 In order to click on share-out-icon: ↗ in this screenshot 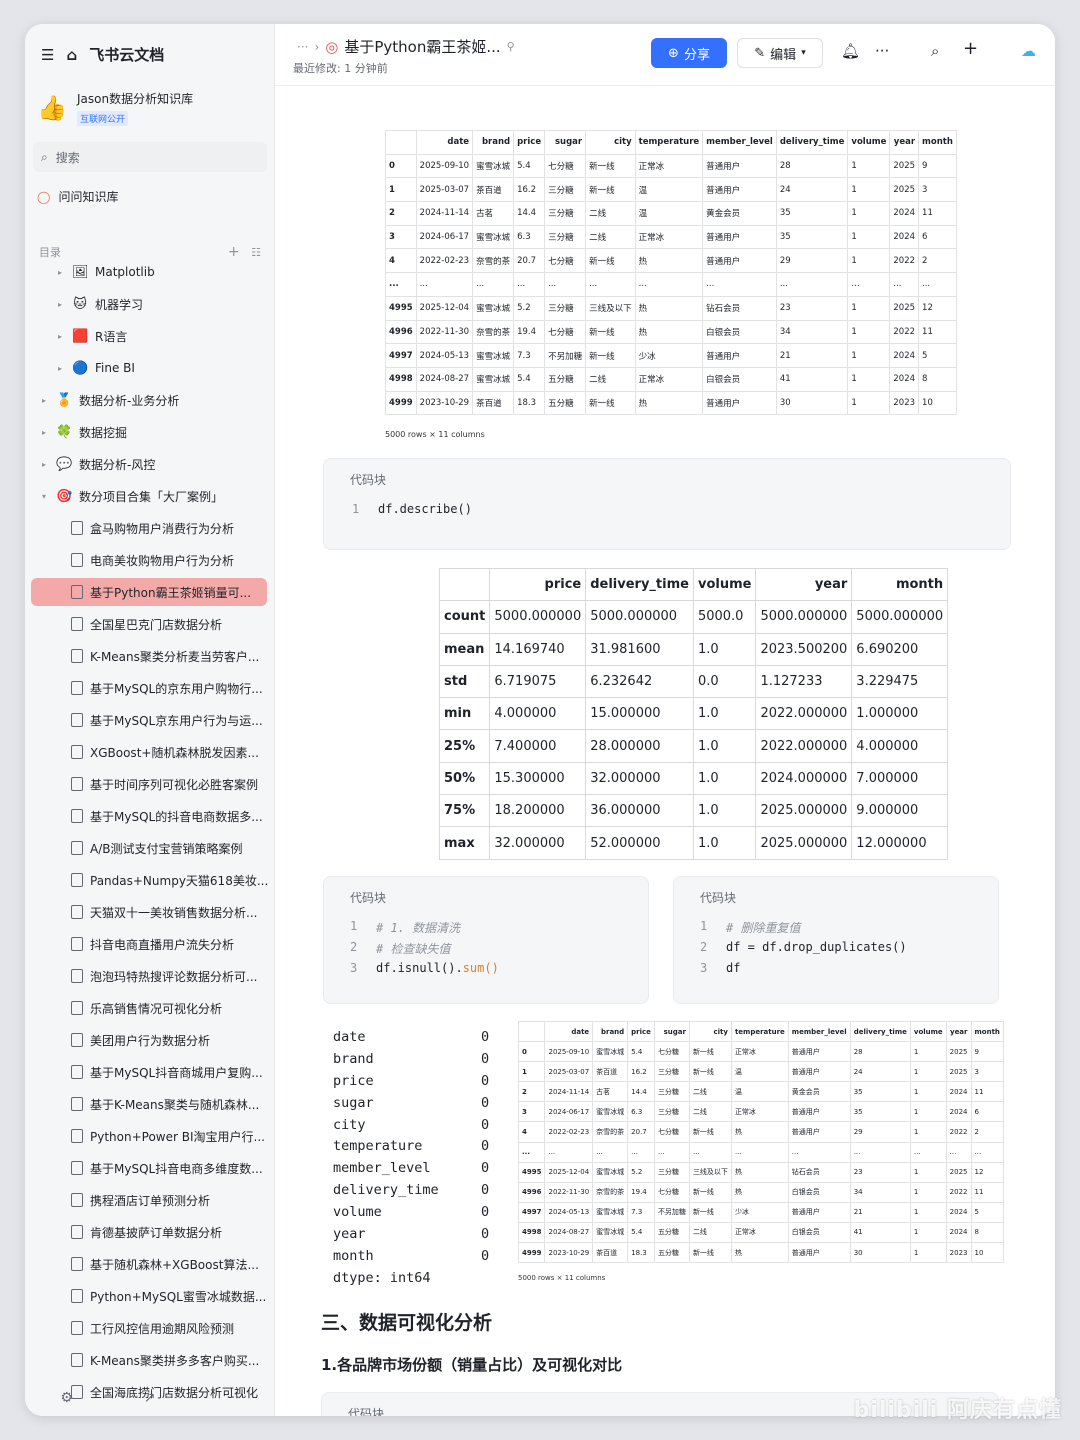, I will do `click(150, 1398)`.